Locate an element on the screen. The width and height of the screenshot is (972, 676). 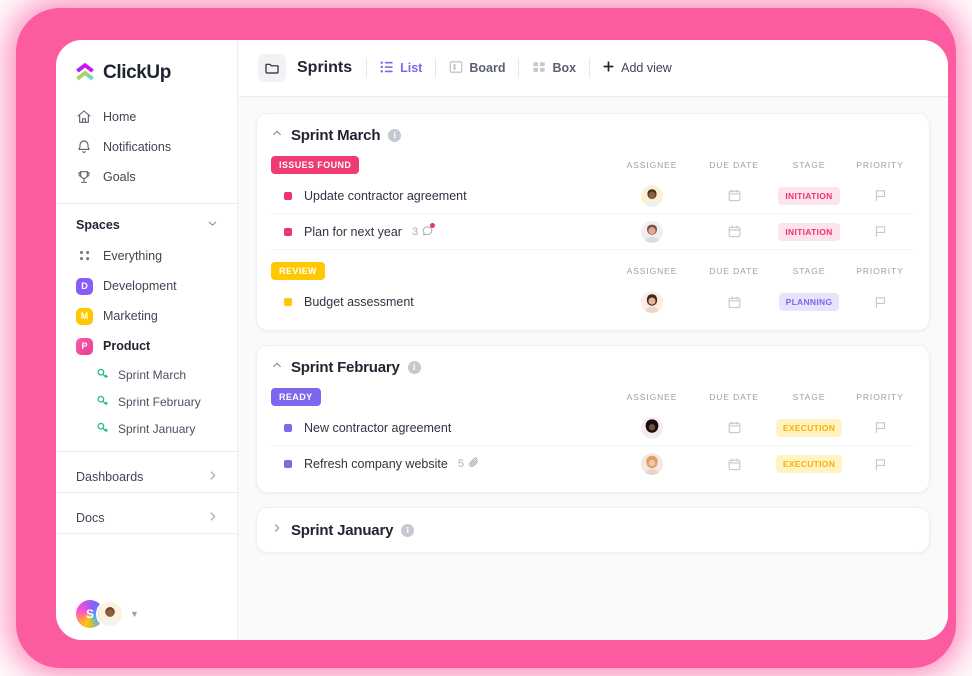
sidebar-item-sprint-january: Sprint January is located at coordinates (146, 428).